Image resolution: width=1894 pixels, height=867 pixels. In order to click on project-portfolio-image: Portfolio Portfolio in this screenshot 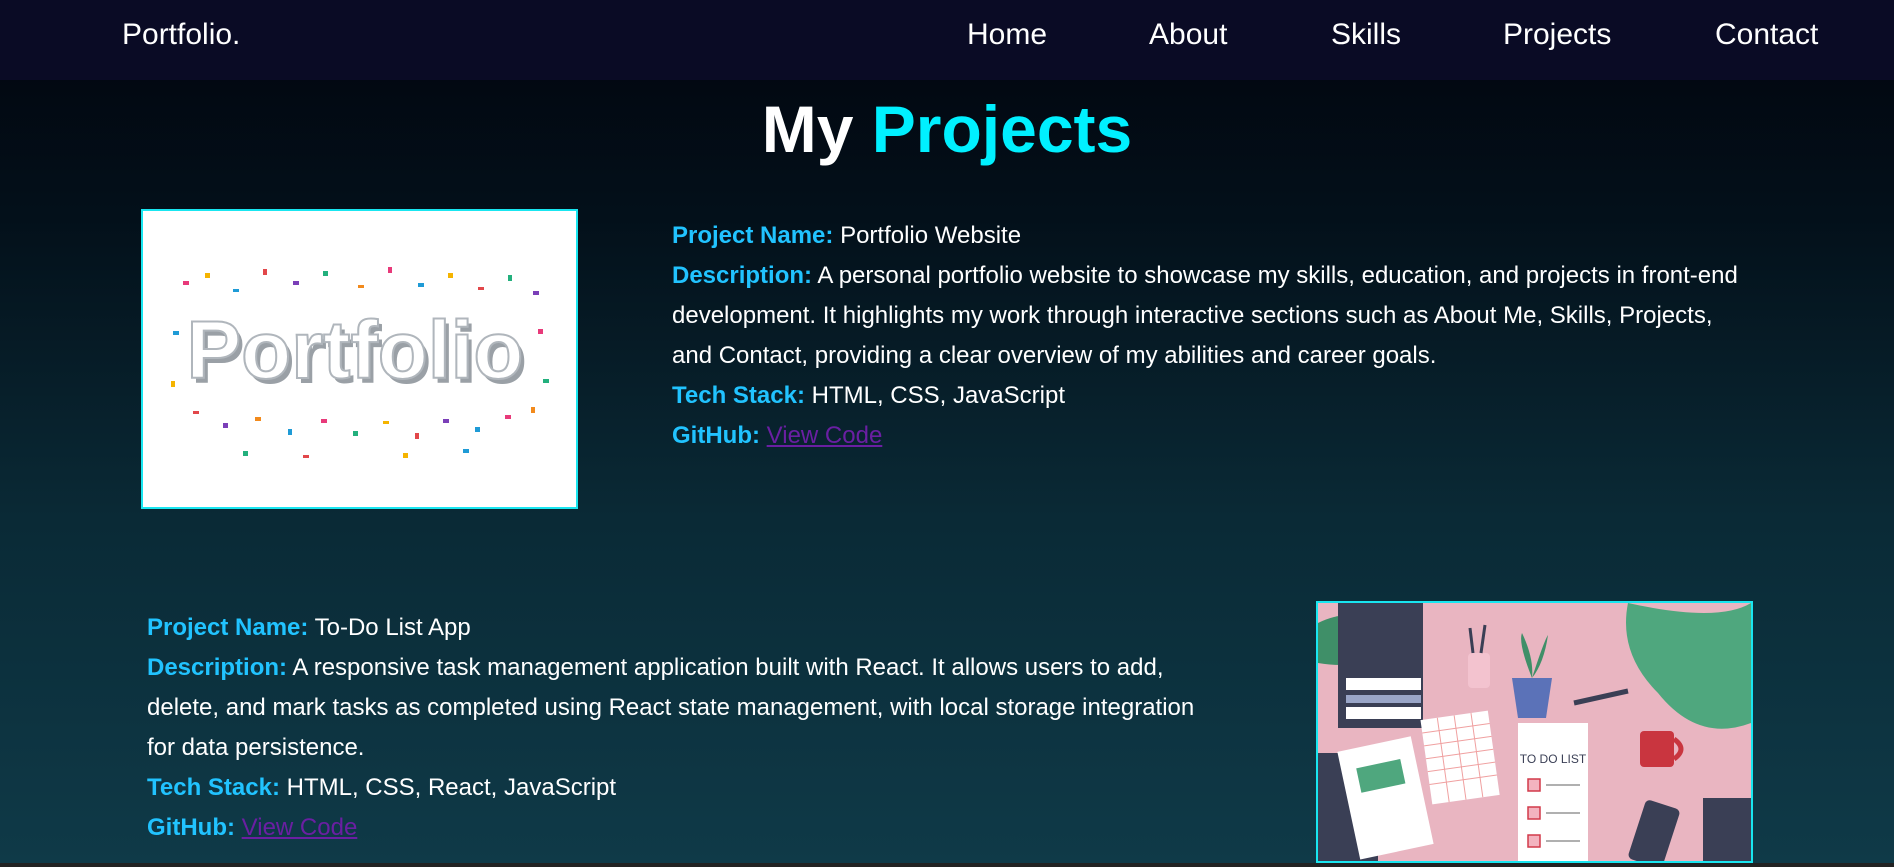, I will do `click(359, 359)`.